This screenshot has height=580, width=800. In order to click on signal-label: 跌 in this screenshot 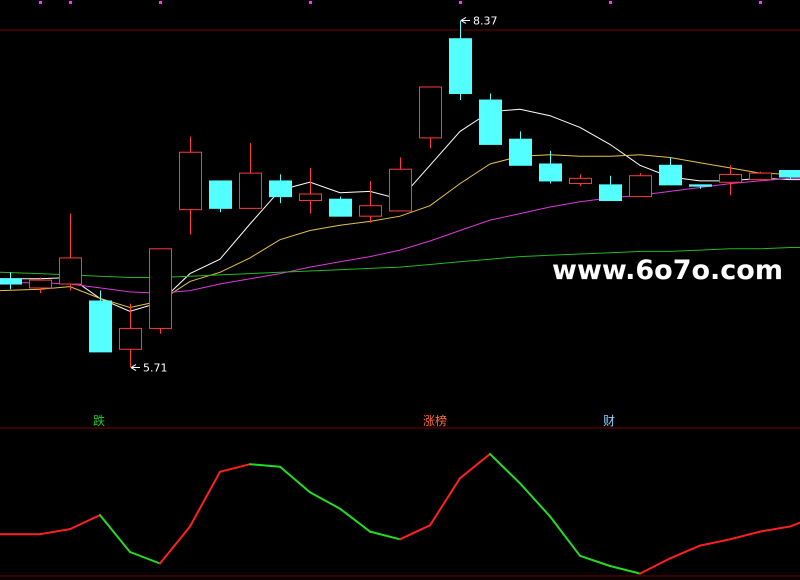, I will do `click(99, 420)`.